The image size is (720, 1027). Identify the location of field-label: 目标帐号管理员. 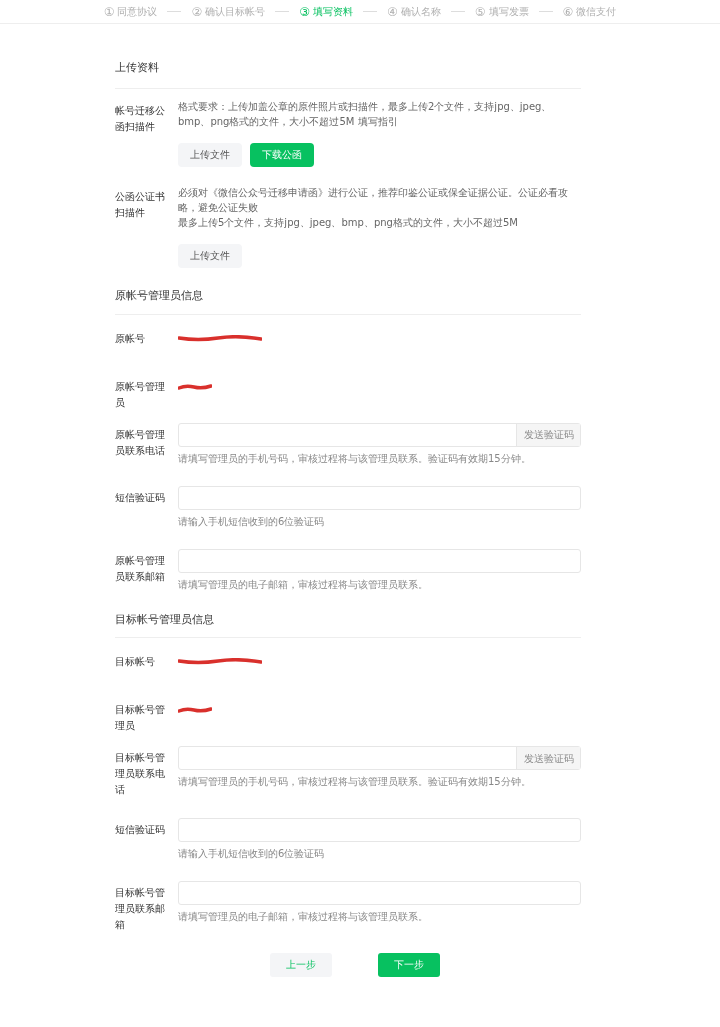
(140, 718).